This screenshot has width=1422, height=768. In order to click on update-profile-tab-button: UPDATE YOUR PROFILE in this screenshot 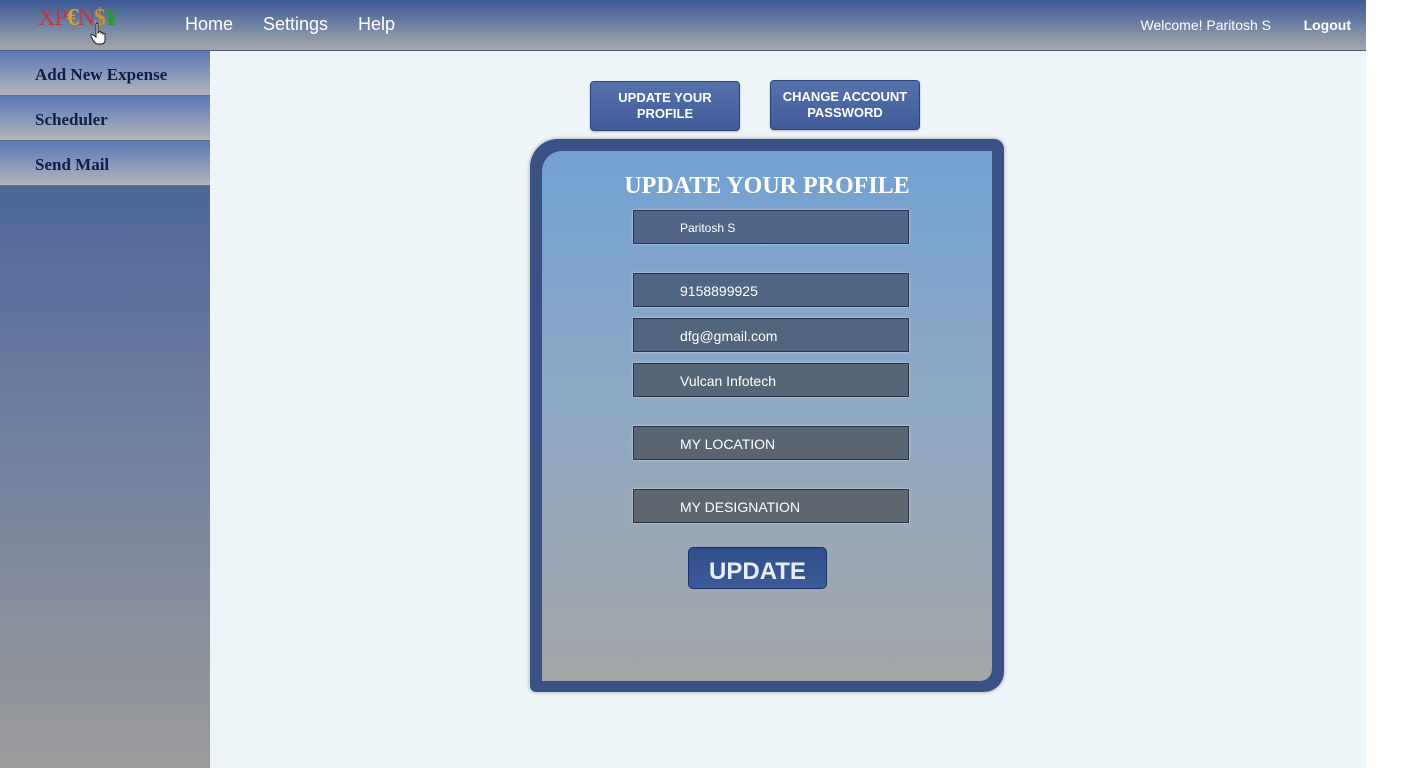, I will do `click(665, 106)`.